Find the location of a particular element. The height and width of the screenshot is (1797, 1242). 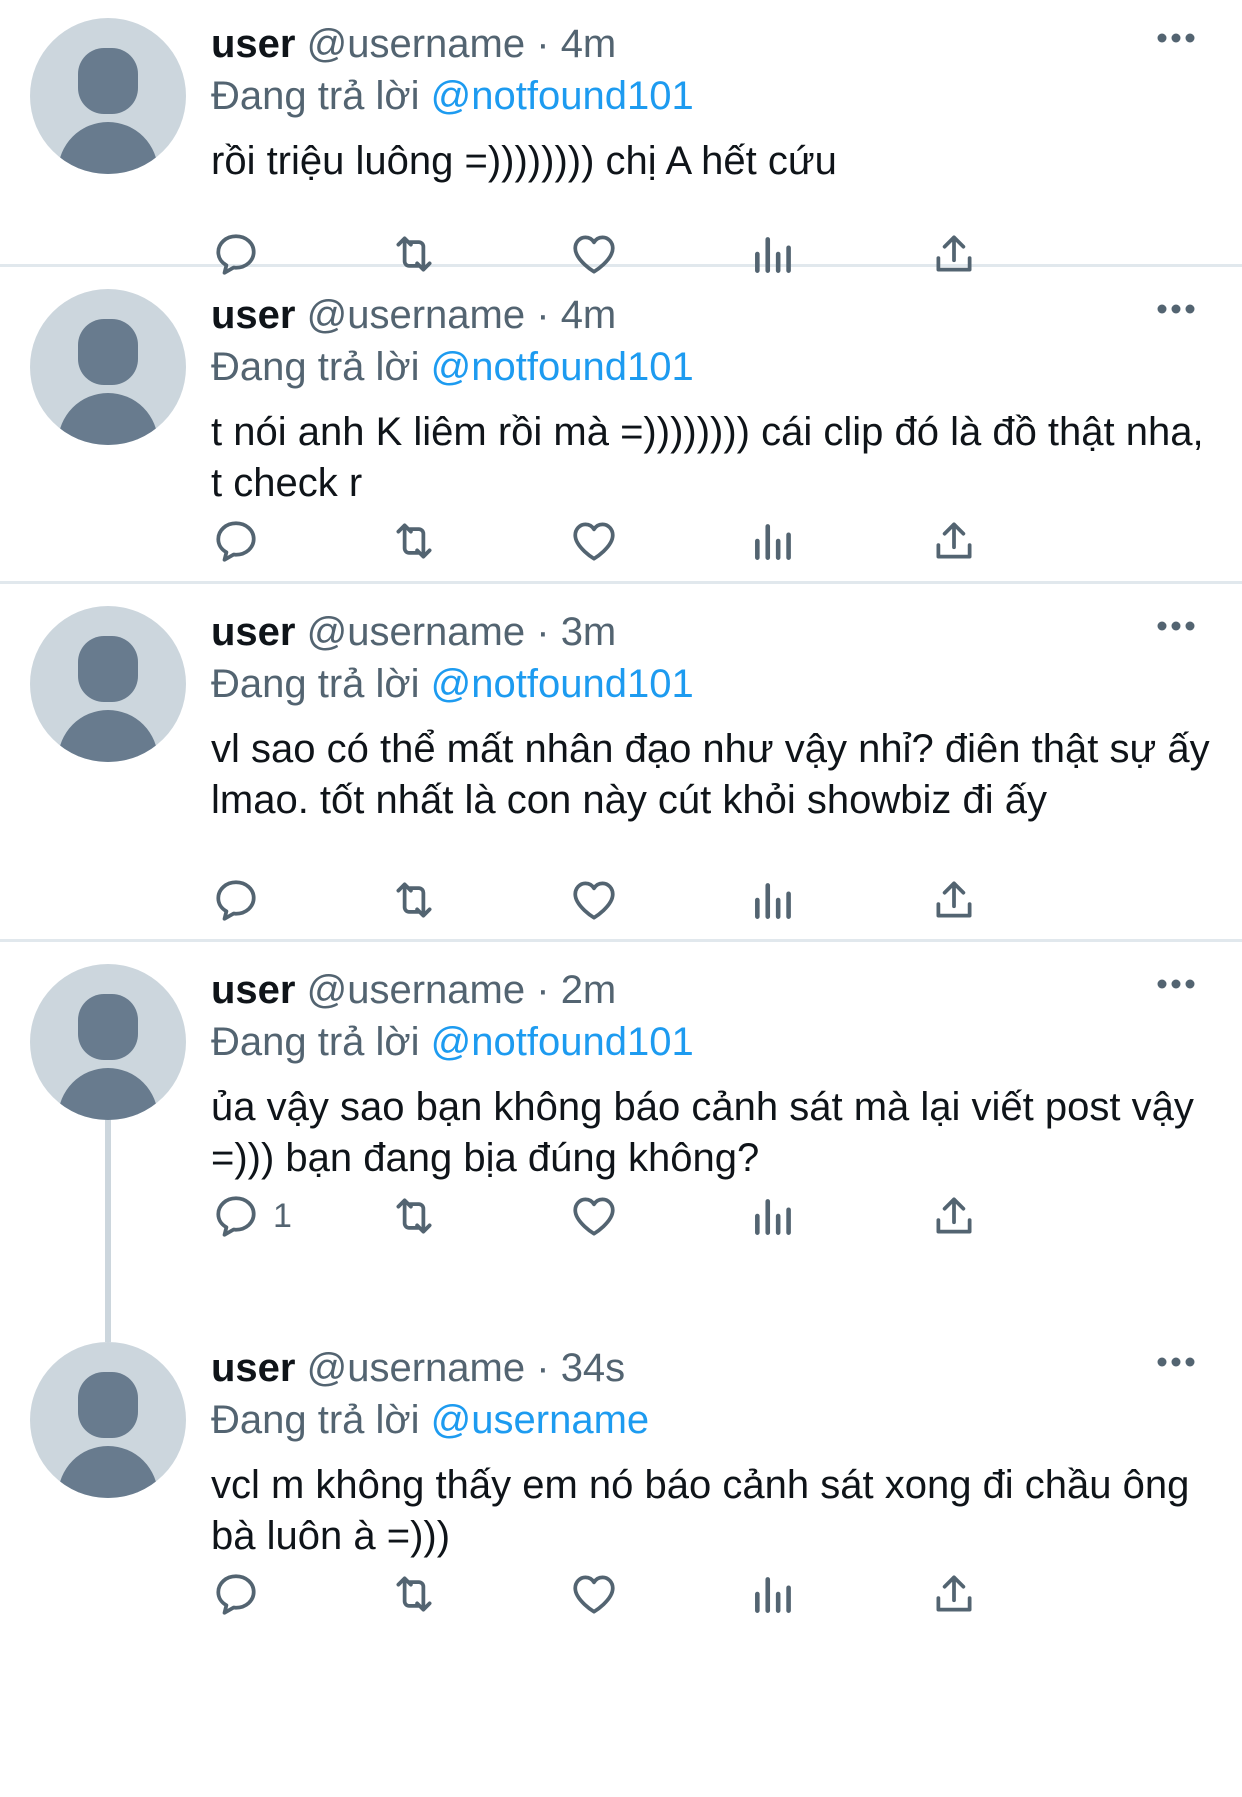

action-bar: 1 is located at coordinates (671, 1218).